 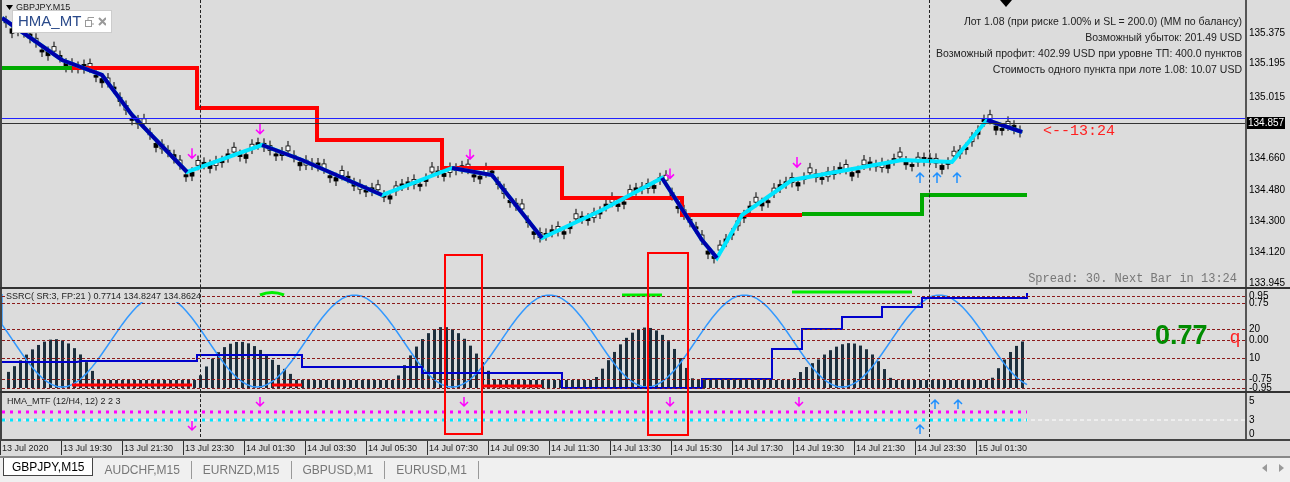 I want to click on shift-marker-icon, so click(x=1006, y=3).